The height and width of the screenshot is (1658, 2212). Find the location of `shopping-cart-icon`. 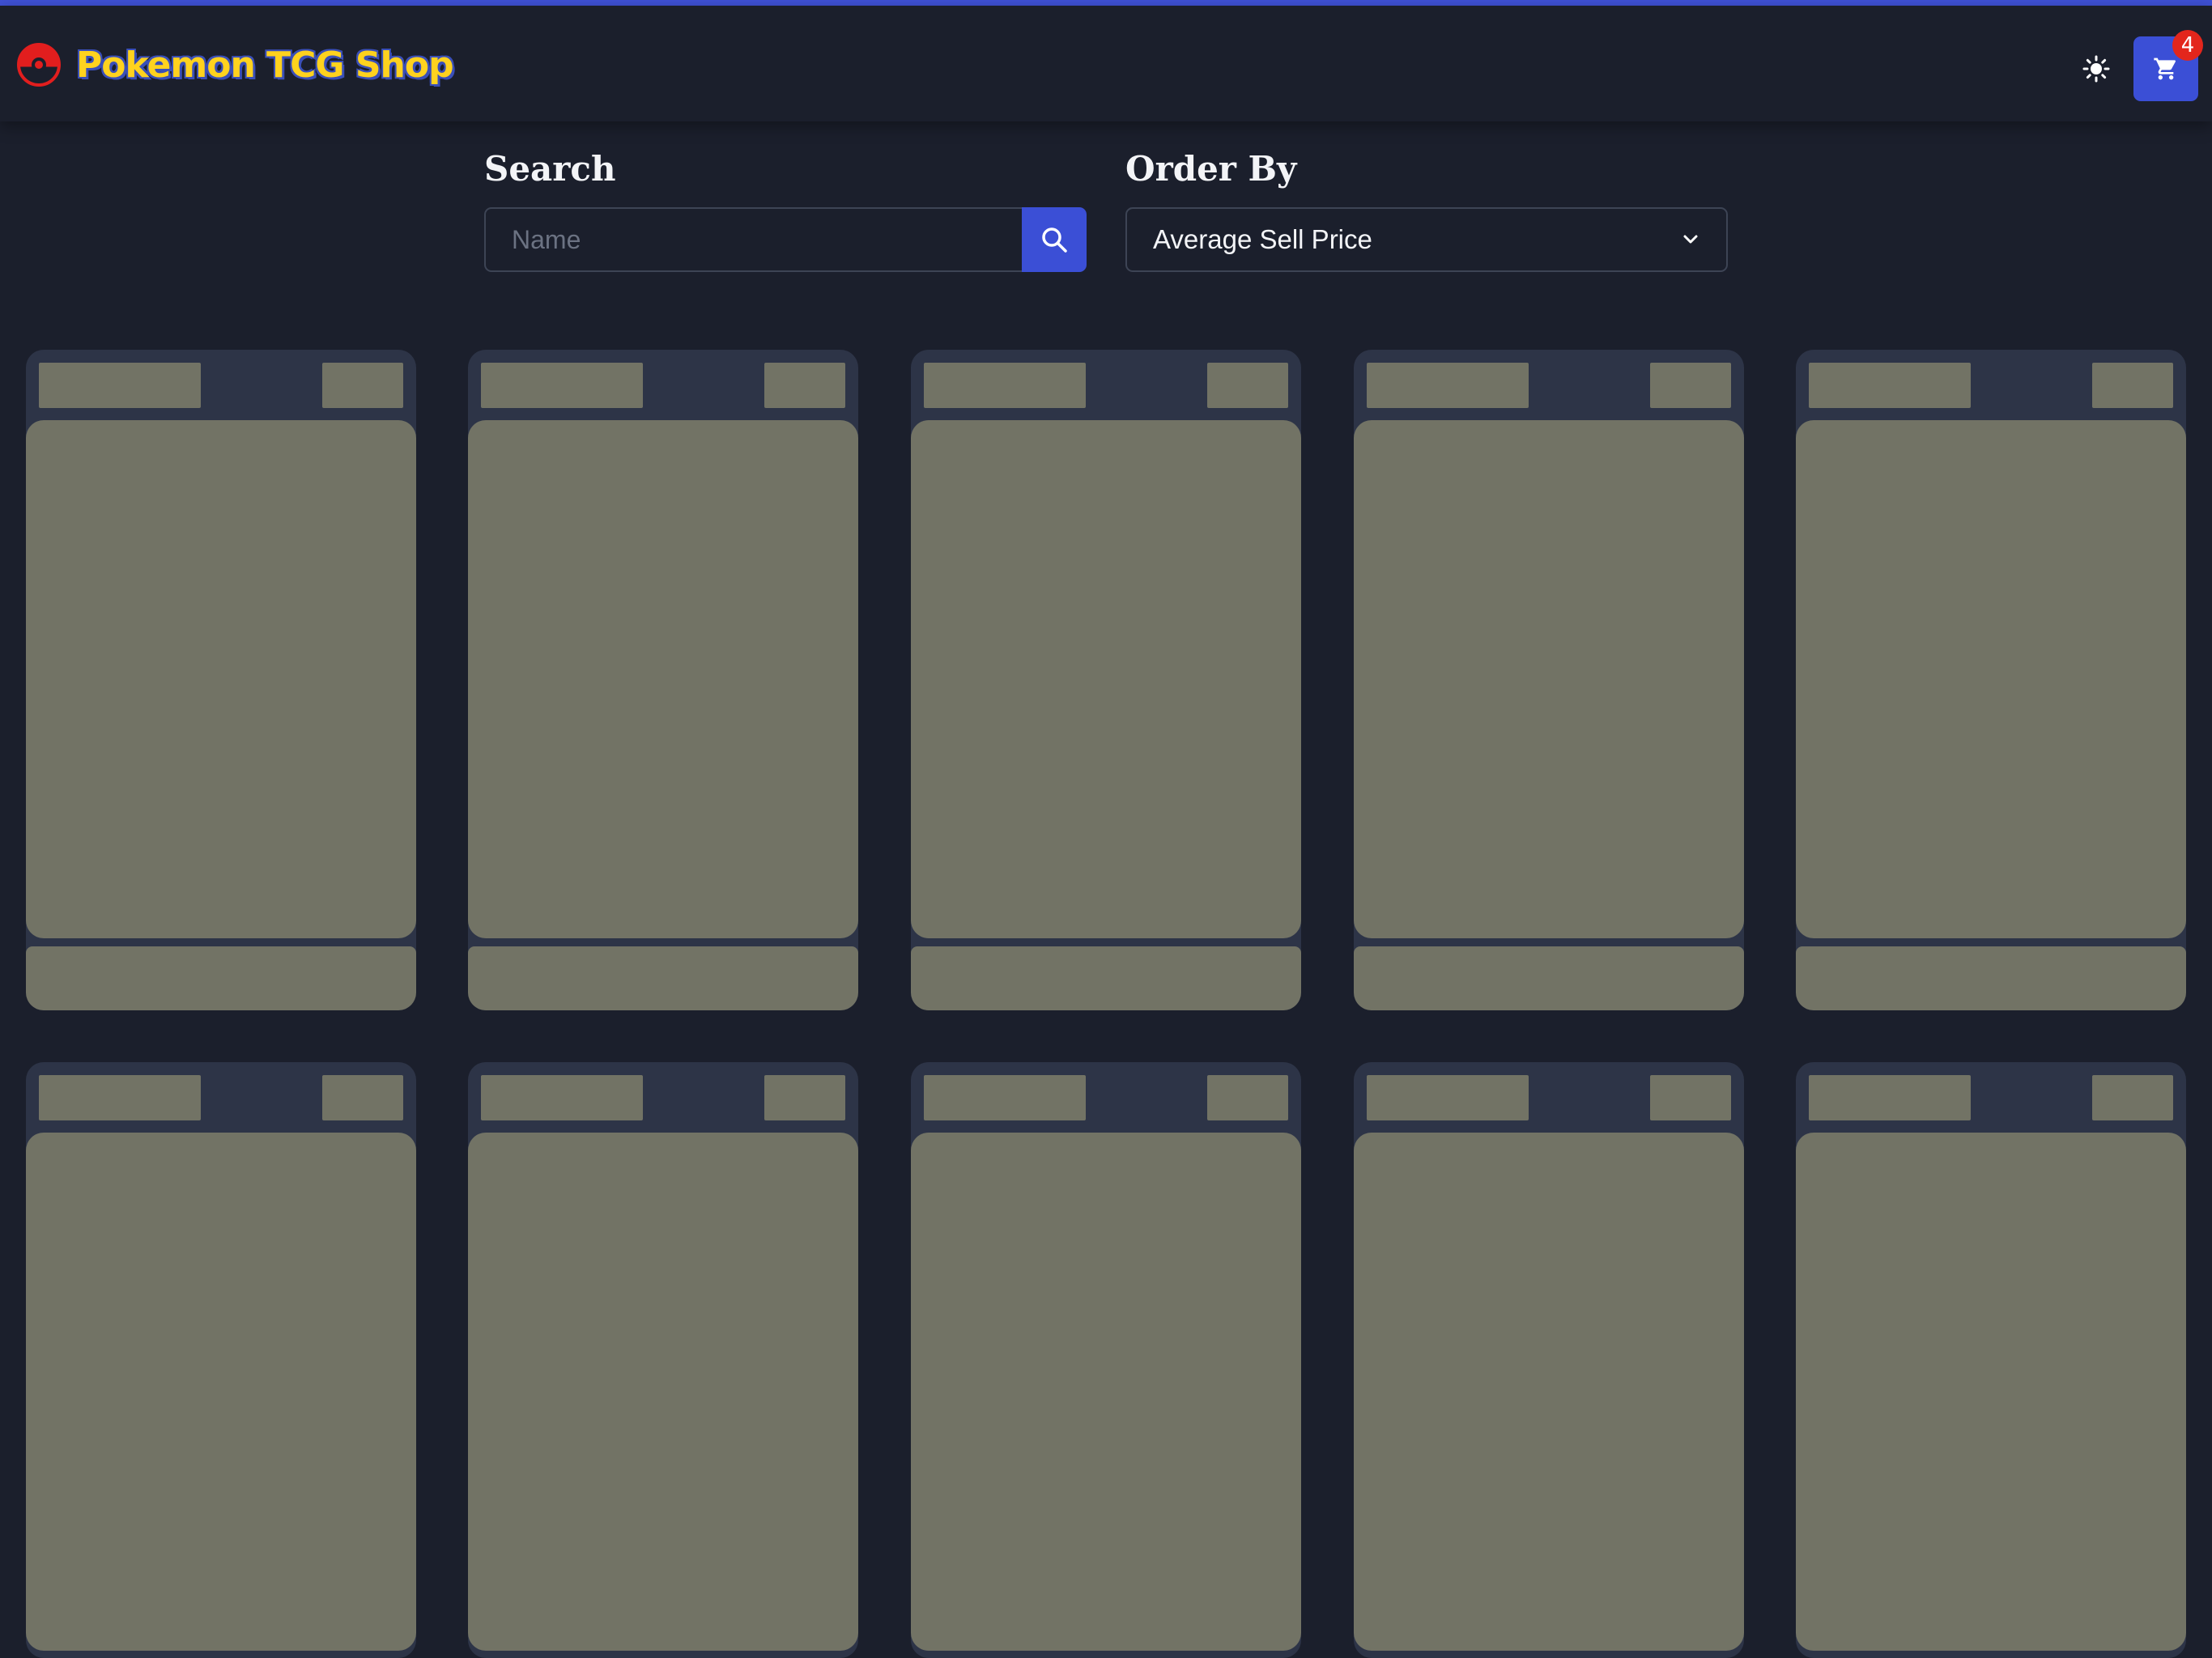

shopping-cart-icon is located at coordinates (2165, 68).